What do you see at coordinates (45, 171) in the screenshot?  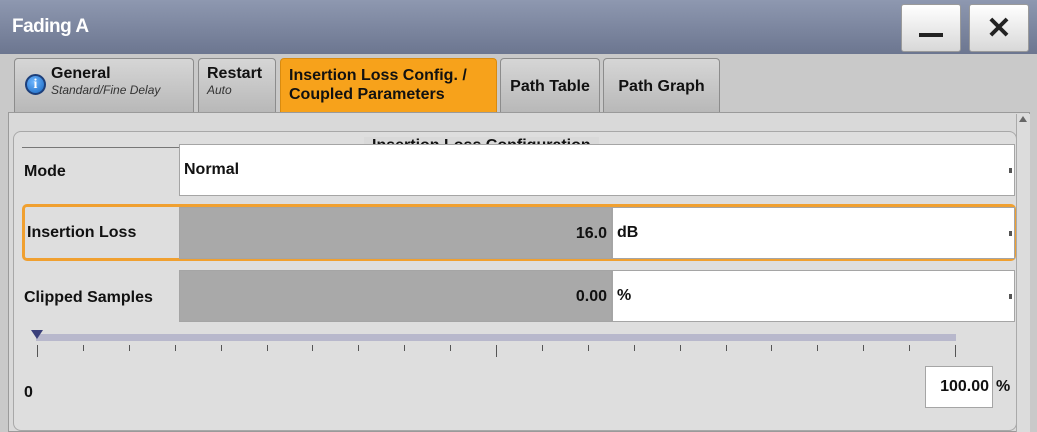 I see `mode-label: Mode` at bounding box center [45, 171].